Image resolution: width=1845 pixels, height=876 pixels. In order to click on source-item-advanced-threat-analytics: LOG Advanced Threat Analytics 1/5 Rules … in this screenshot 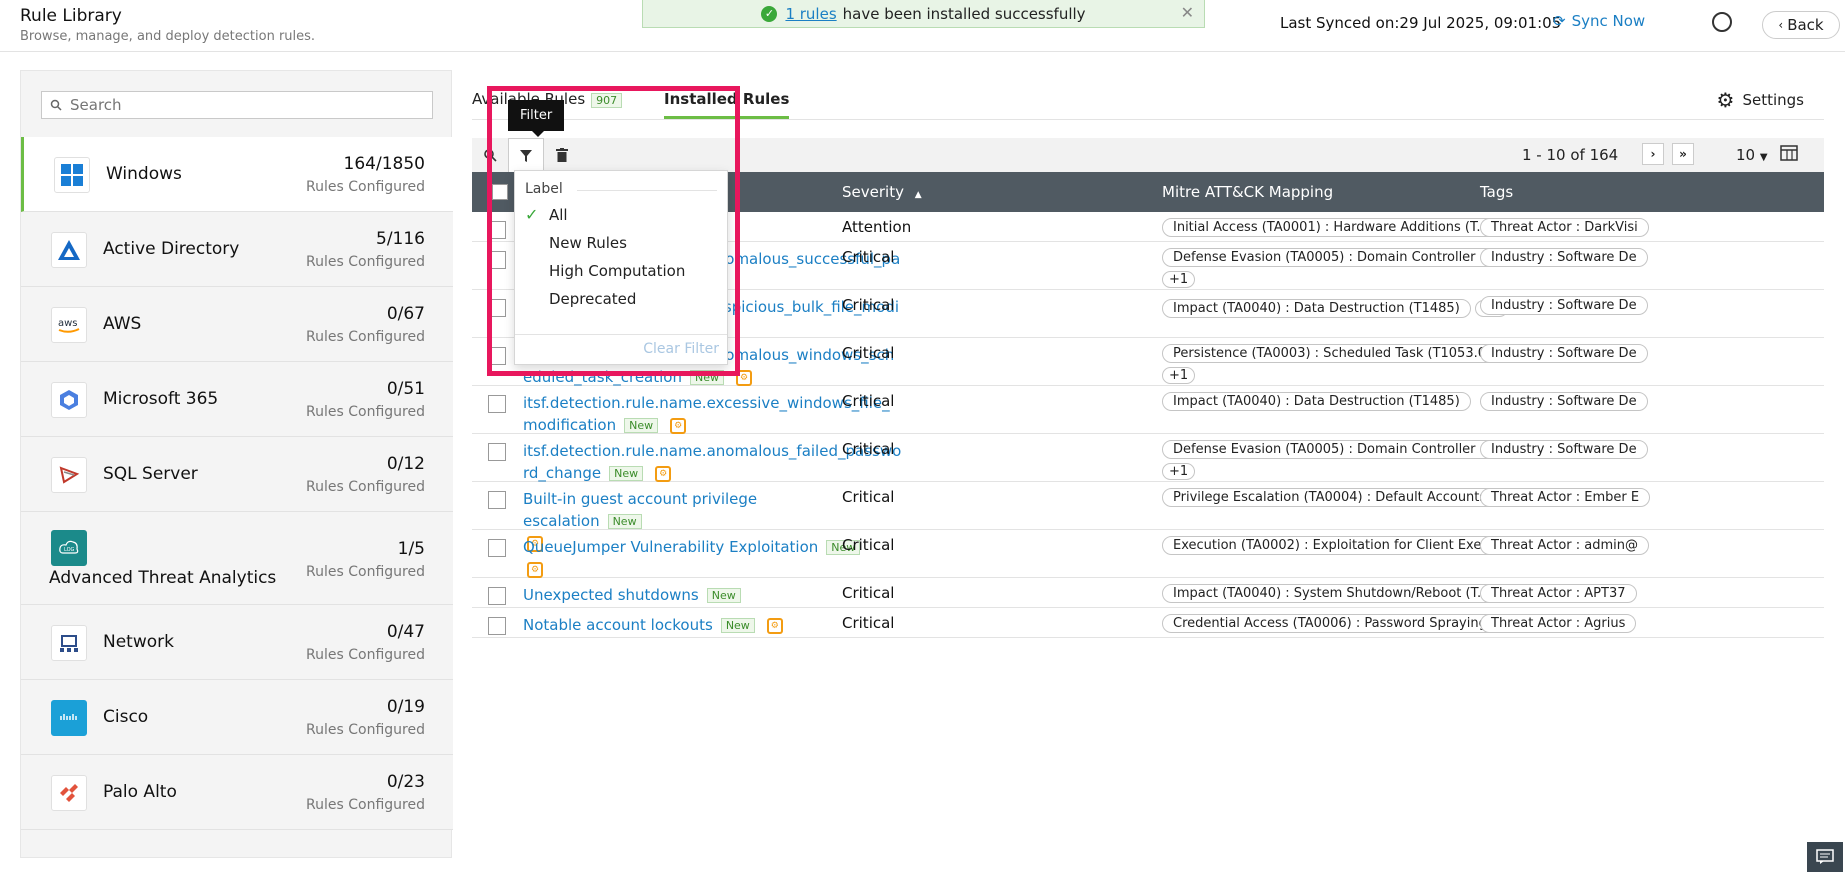, I will do `click(237, 558)`.